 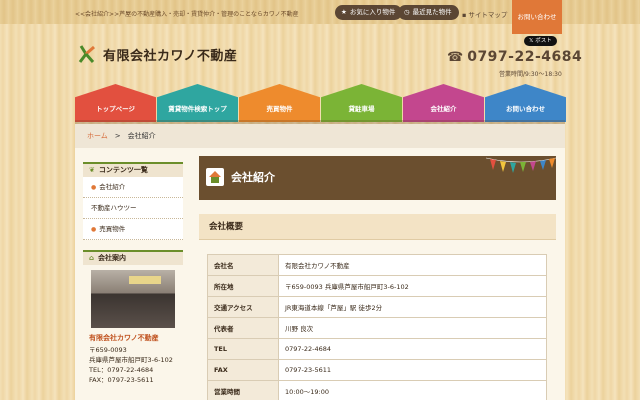 I want to click on site-logo: 有限会社カワノ不動産, so click(x=157, y=54).